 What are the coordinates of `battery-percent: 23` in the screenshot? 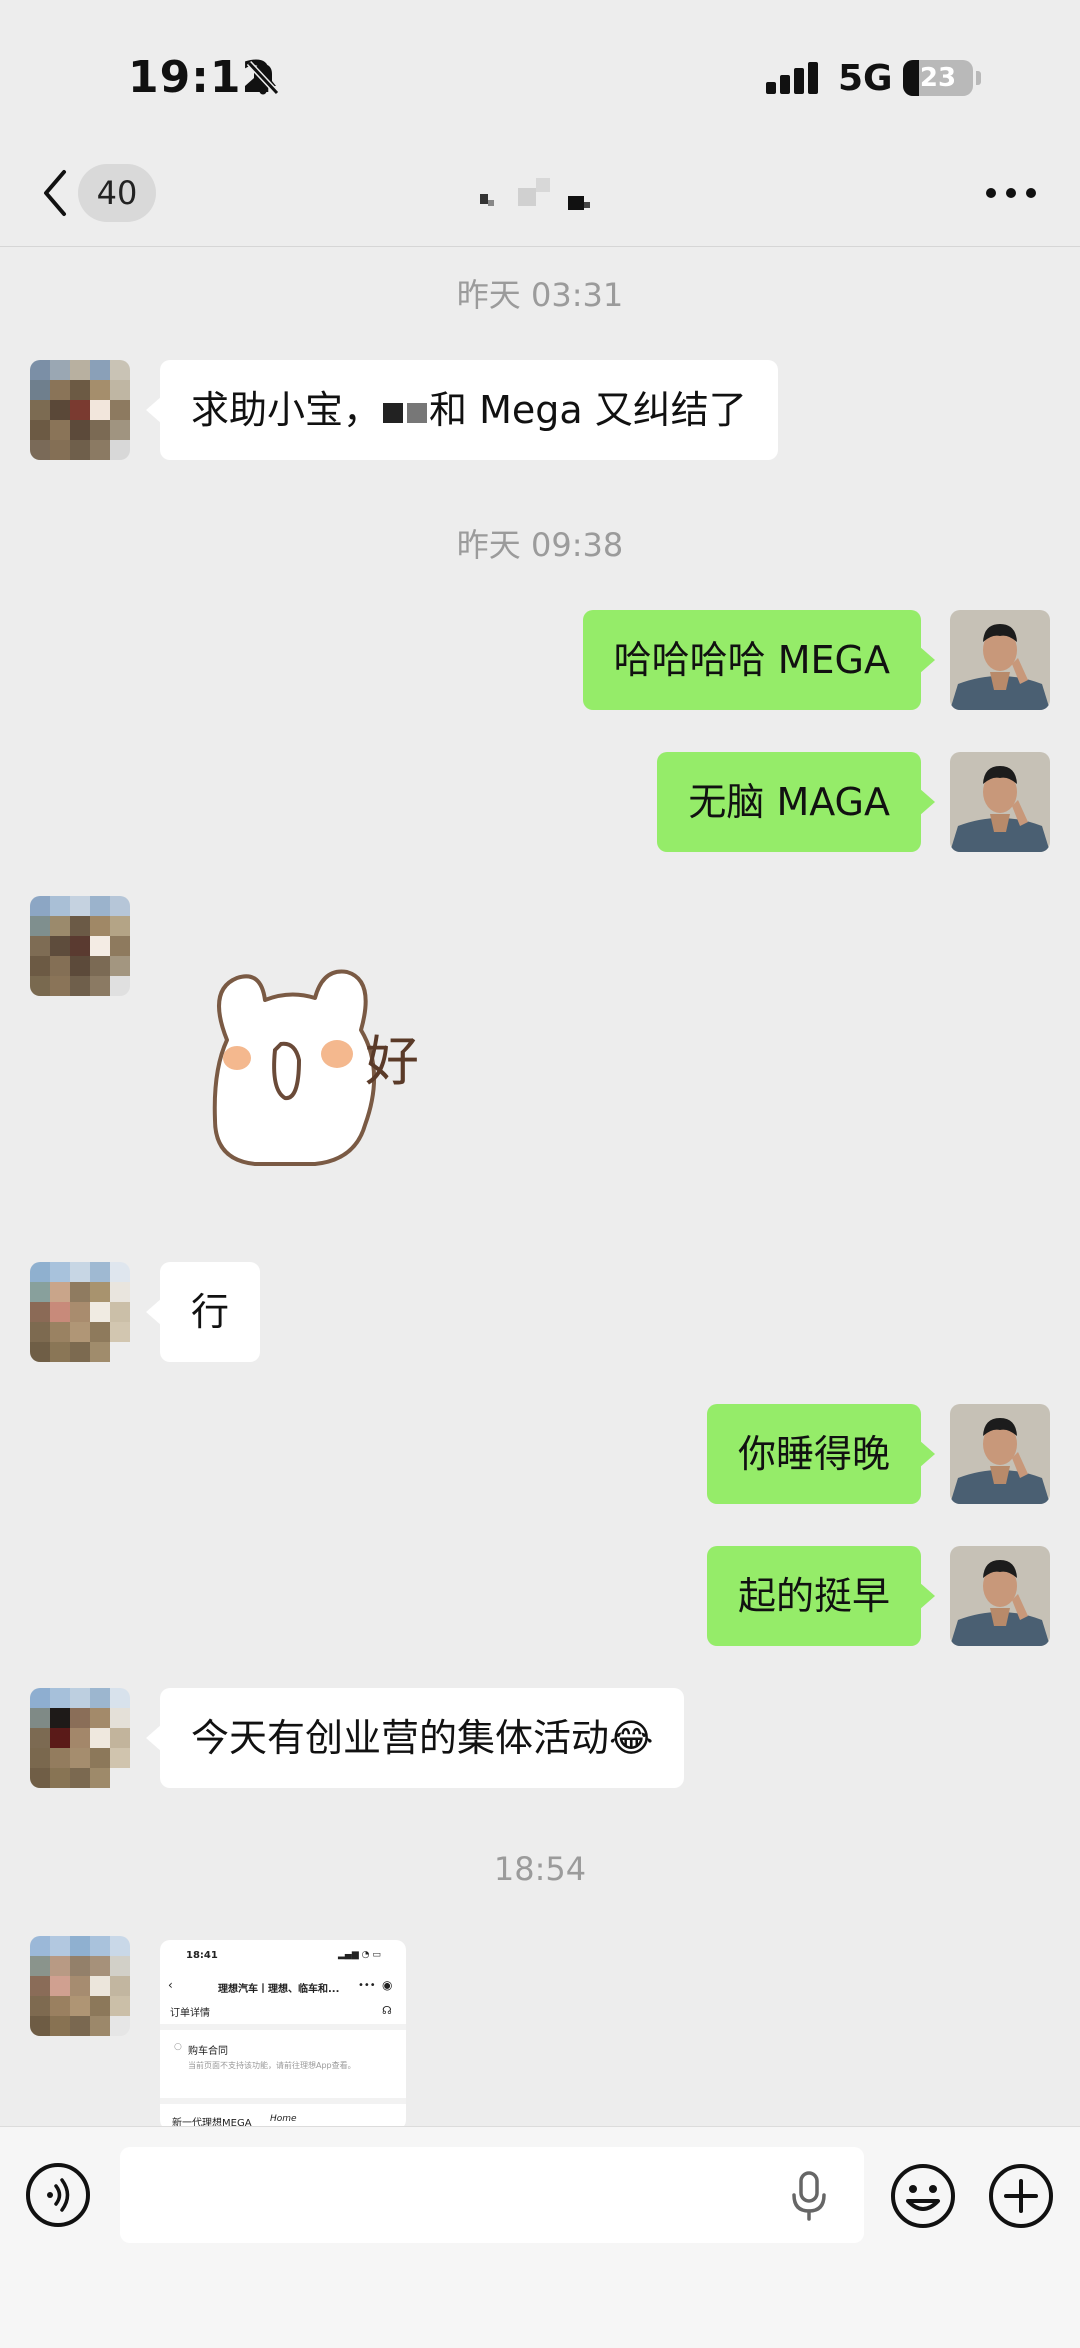 It's located at (938, 78).